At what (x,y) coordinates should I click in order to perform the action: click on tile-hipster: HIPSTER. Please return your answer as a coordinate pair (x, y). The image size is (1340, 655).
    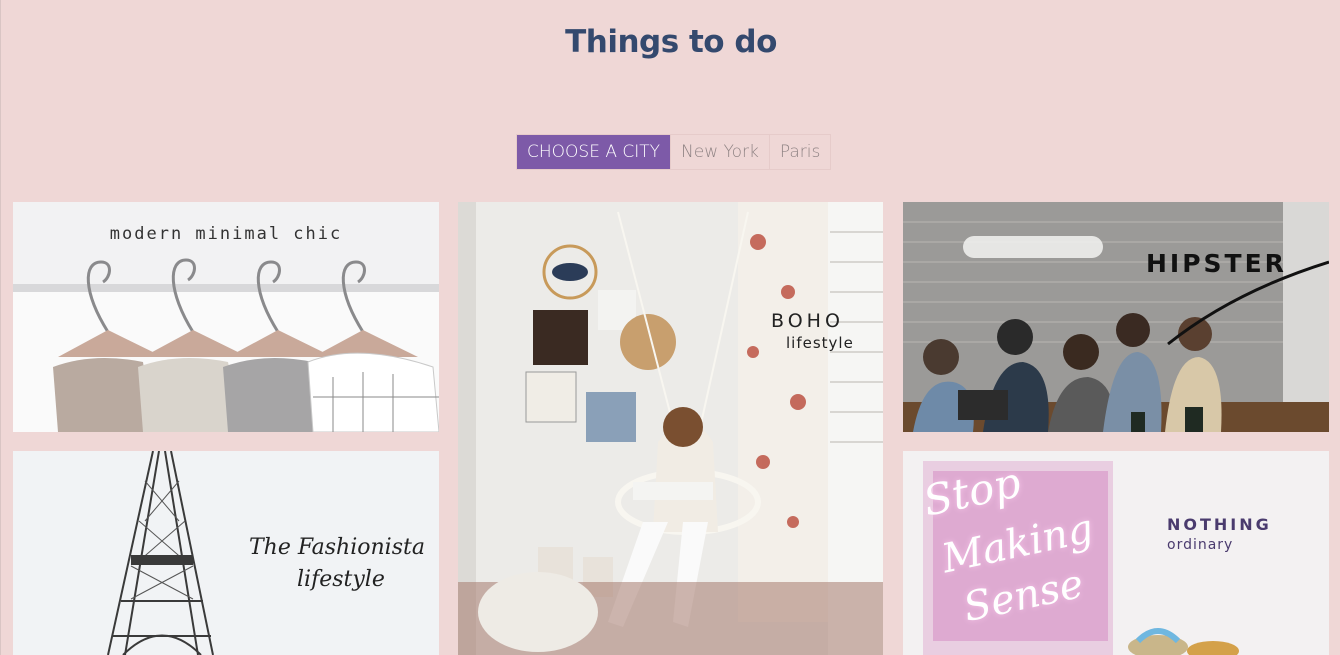
    Looking at the image, I should click on (1116, 317).